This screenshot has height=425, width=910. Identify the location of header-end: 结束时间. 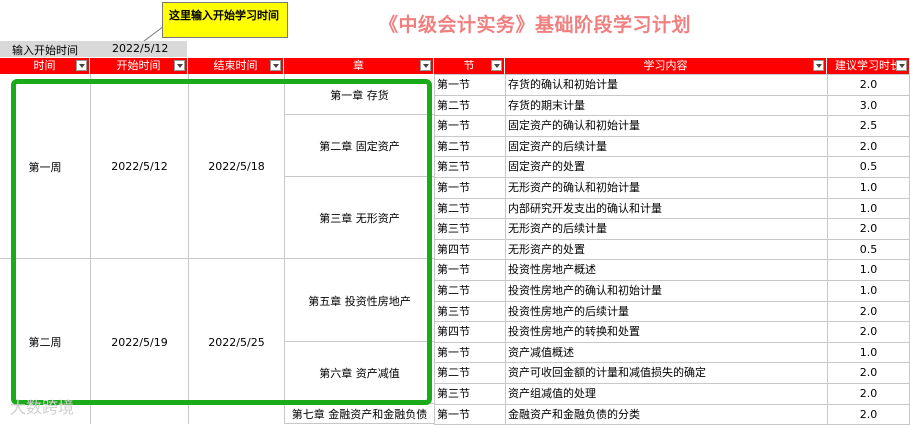
(236, 66).